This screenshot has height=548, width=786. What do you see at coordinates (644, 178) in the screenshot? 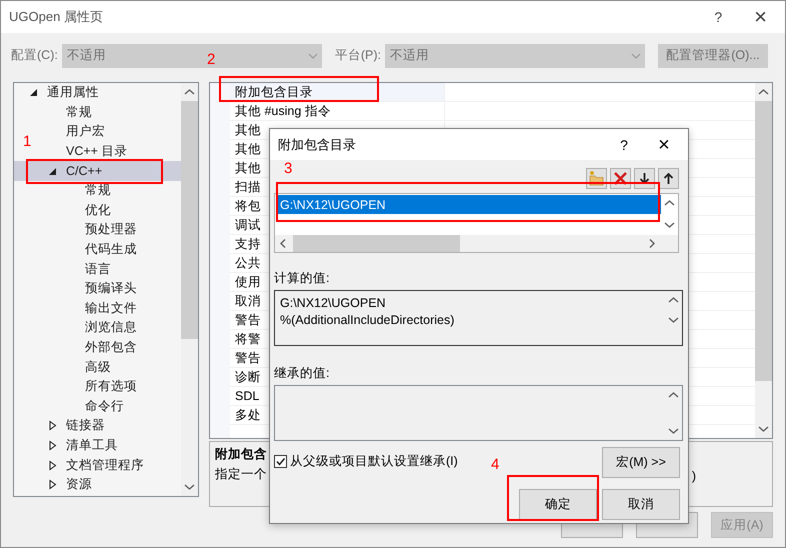
I see `down-arrow-button` at bounding box center [644, 178].